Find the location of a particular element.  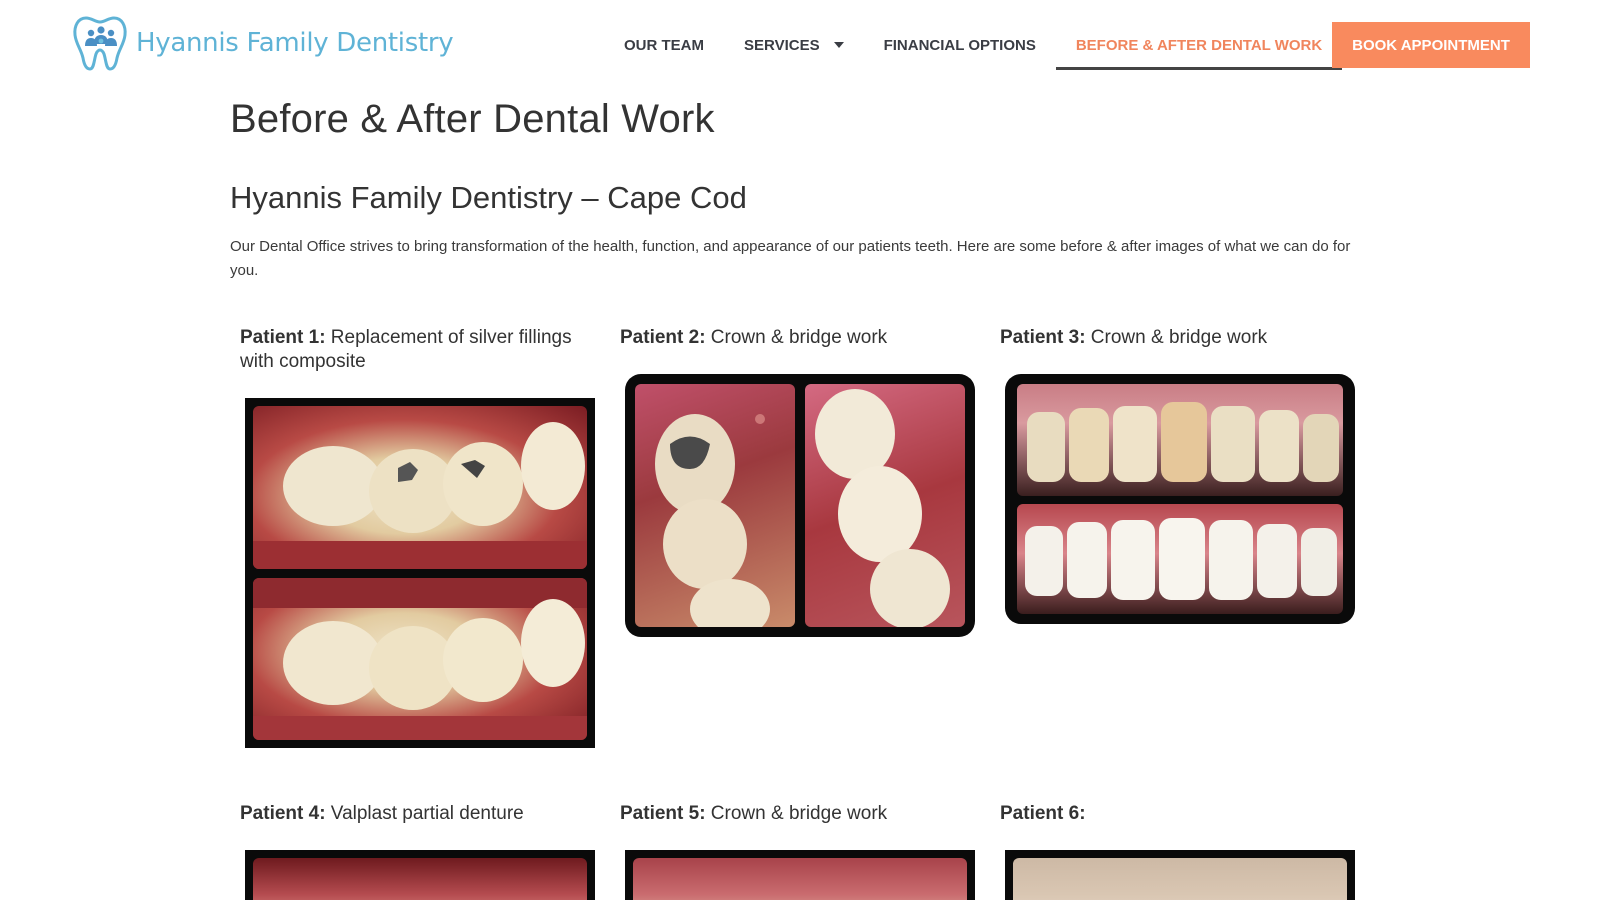

patient-6-before-after-photo is located at coordinates (1180, 875).